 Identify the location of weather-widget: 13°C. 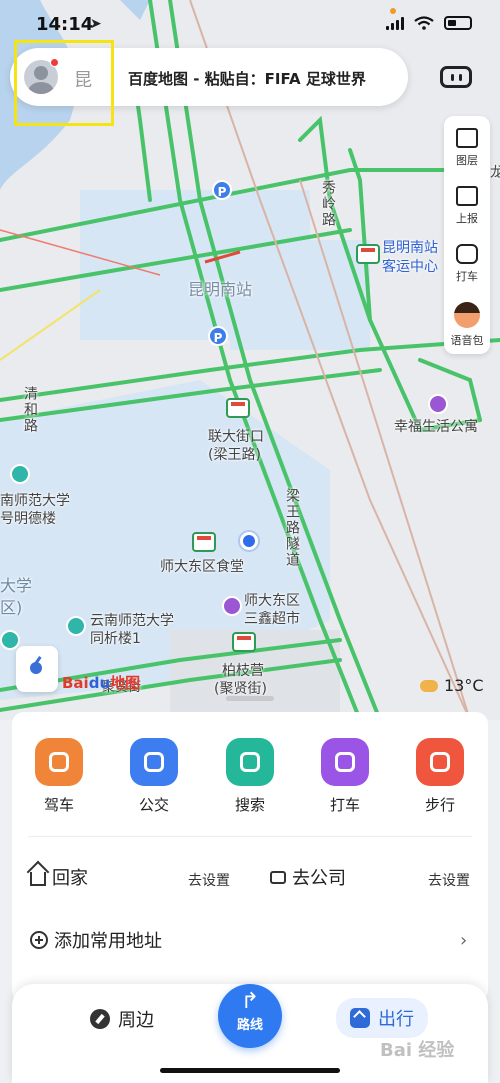
(452, 685).